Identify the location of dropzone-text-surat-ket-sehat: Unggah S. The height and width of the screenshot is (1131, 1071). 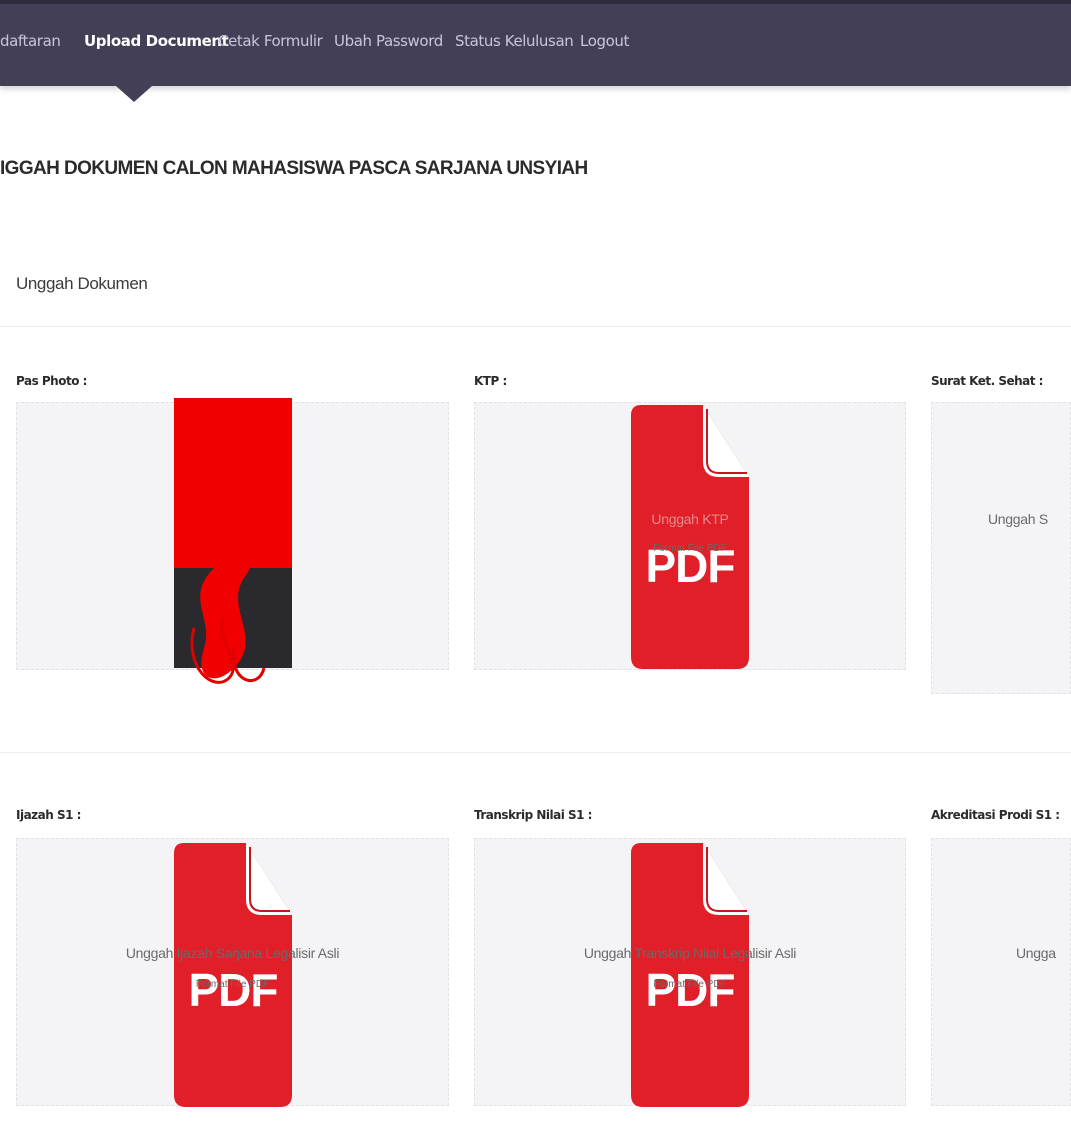
(1018, 519).